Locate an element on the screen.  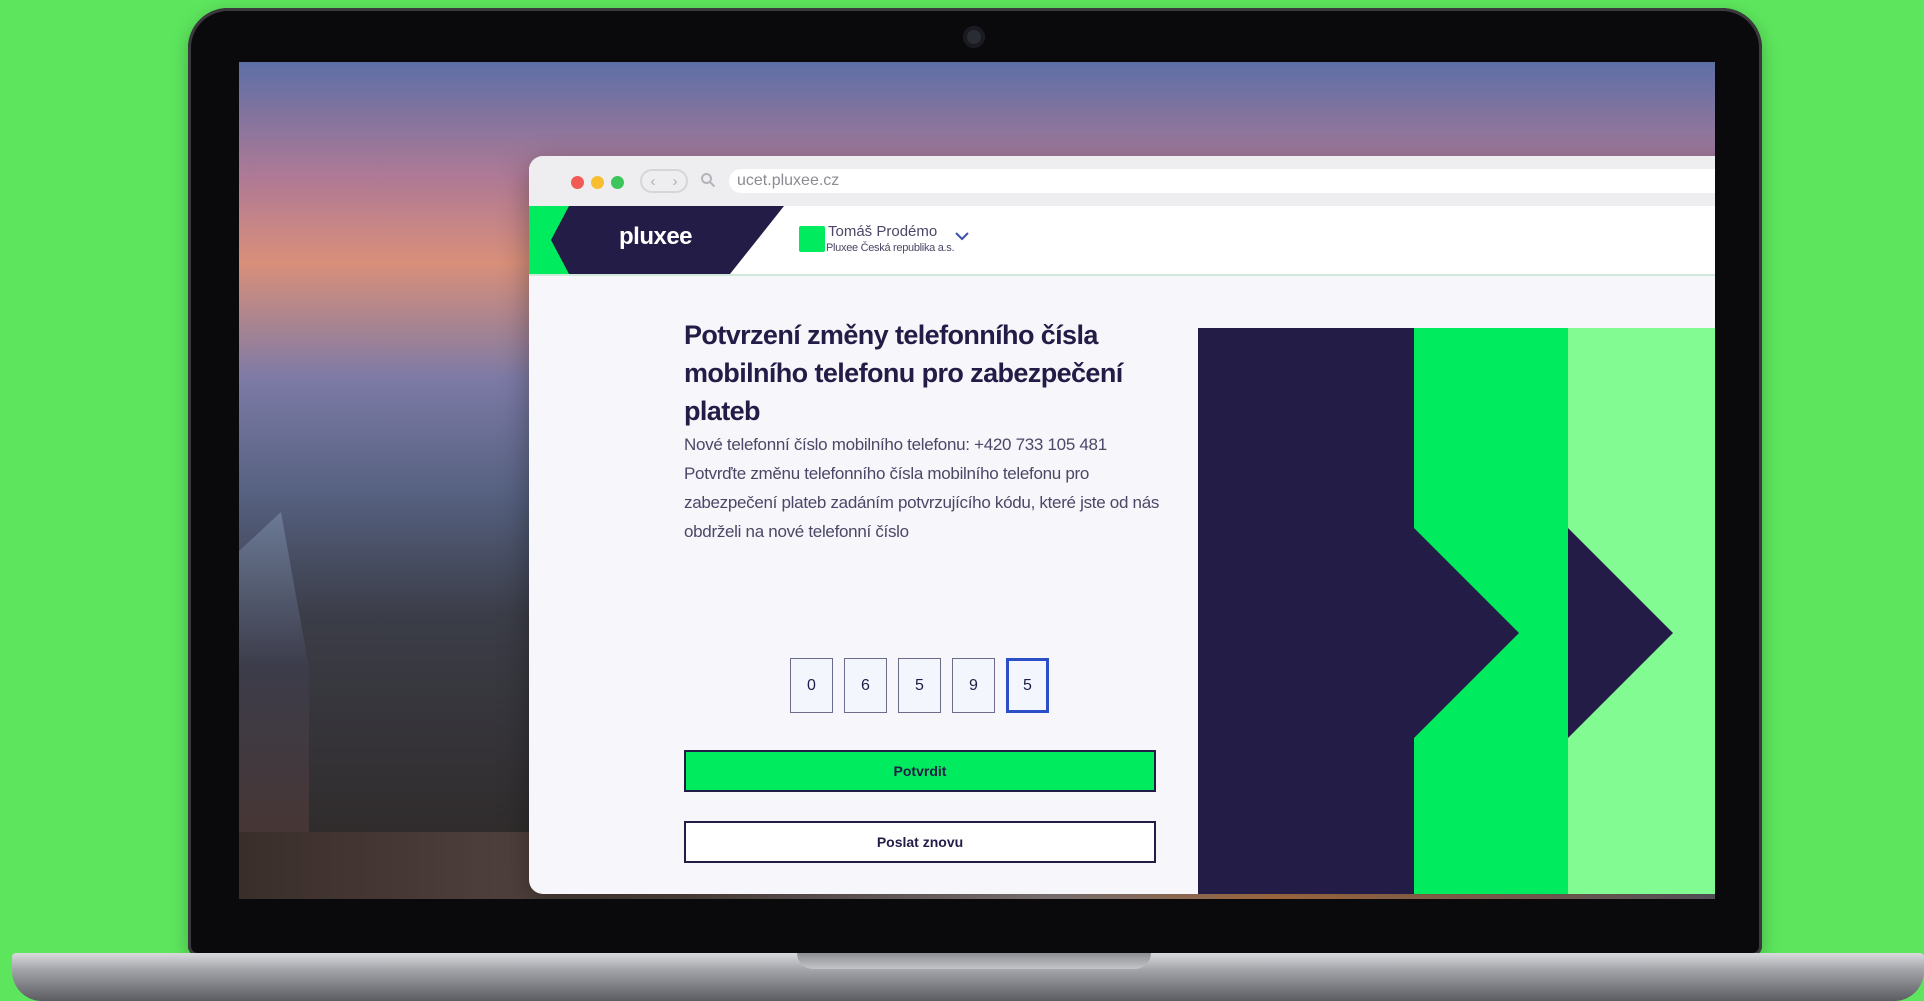
logo-block: pluxee is located at coordinates (667, 240).